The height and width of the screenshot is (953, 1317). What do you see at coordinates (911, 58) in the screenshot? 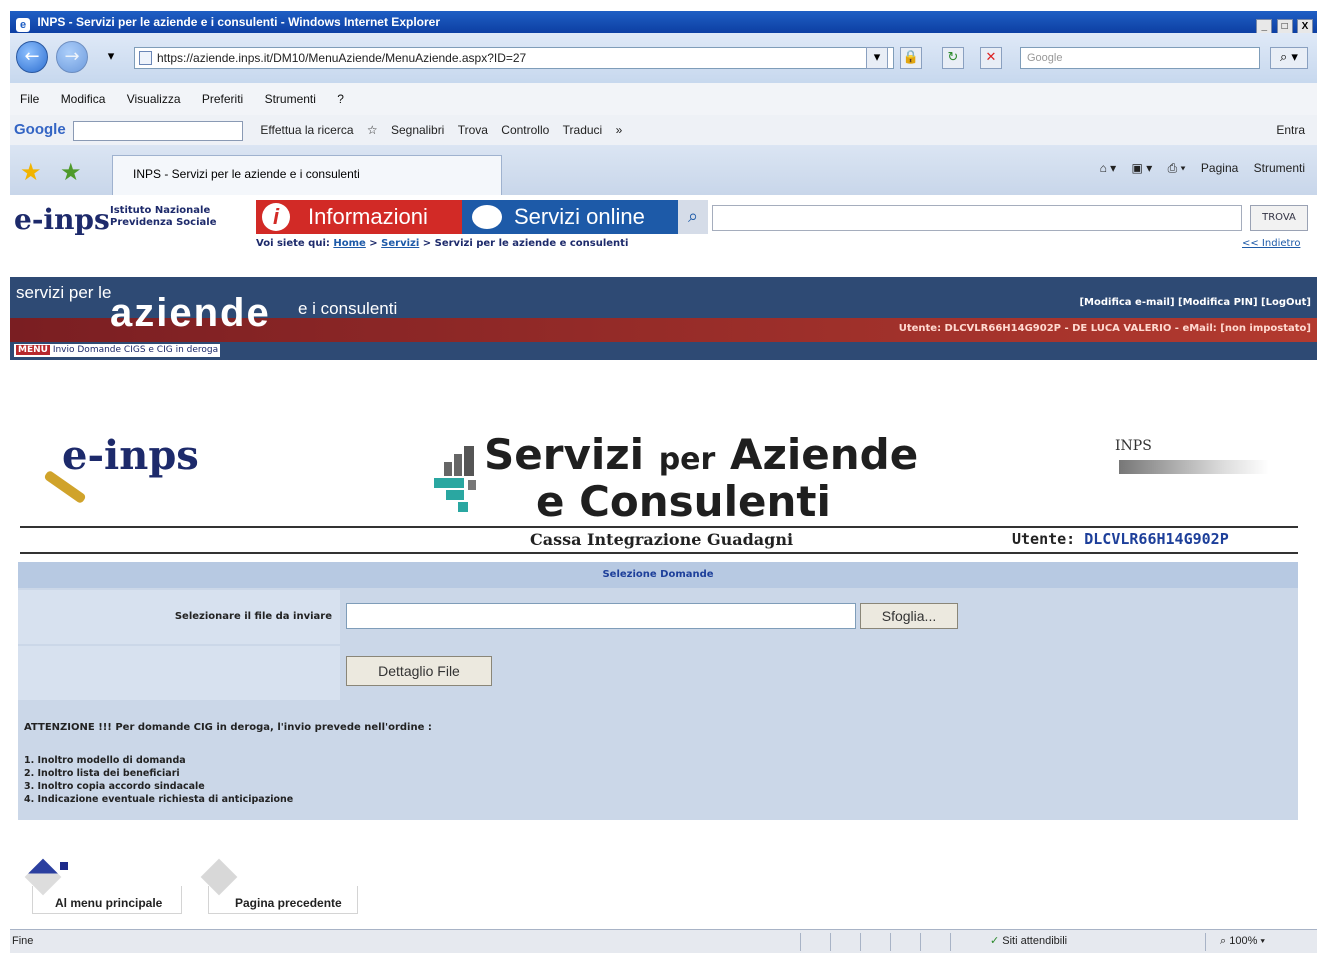
I see `lock-icon: 🔒` at bounding box center [911, 58].